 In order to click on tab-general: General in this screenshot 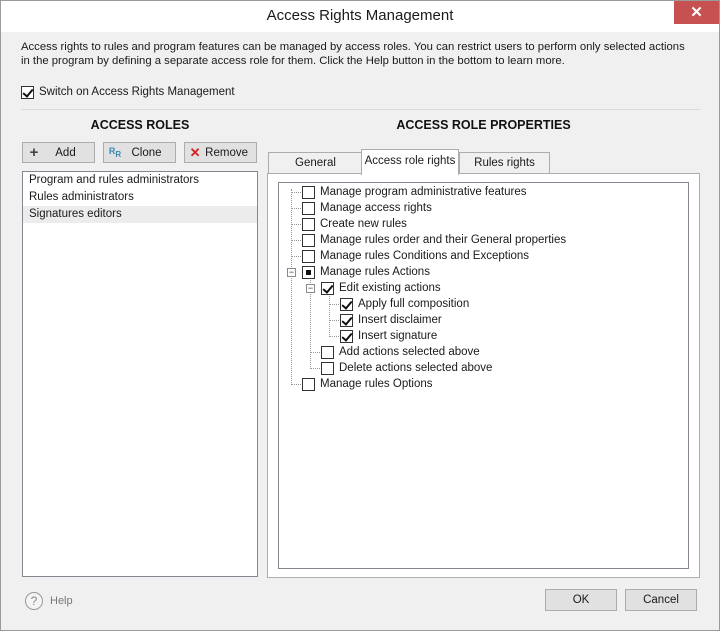, I will do `click(315, 163)`.